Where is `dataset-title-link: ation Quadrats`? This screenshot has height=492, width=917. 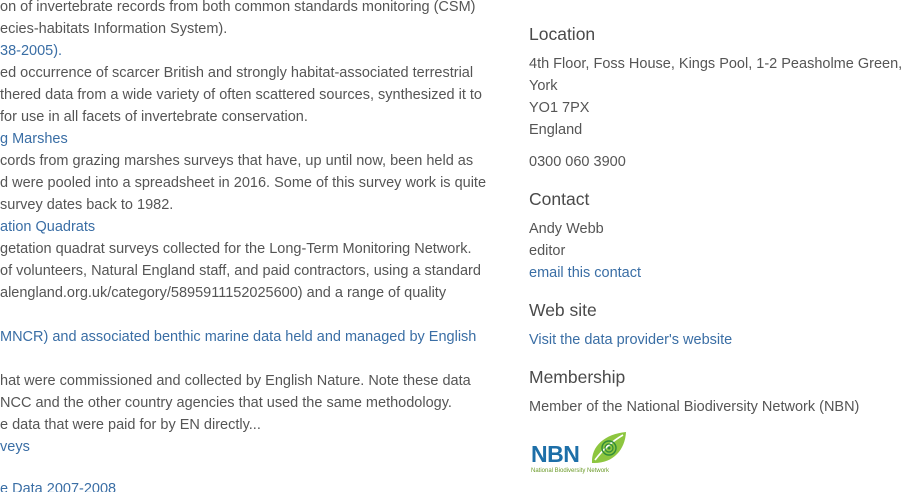 dataset-title-link: ation Quadrats is located at coordinates (47, 227).